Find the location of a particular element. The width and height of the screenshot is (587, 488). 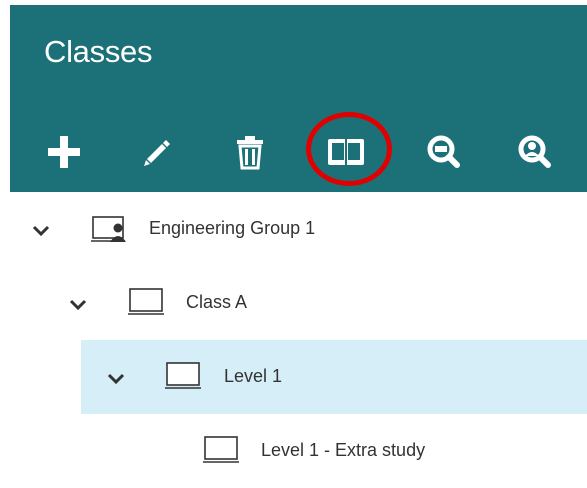

search-button is located at coordinates (444, 152).